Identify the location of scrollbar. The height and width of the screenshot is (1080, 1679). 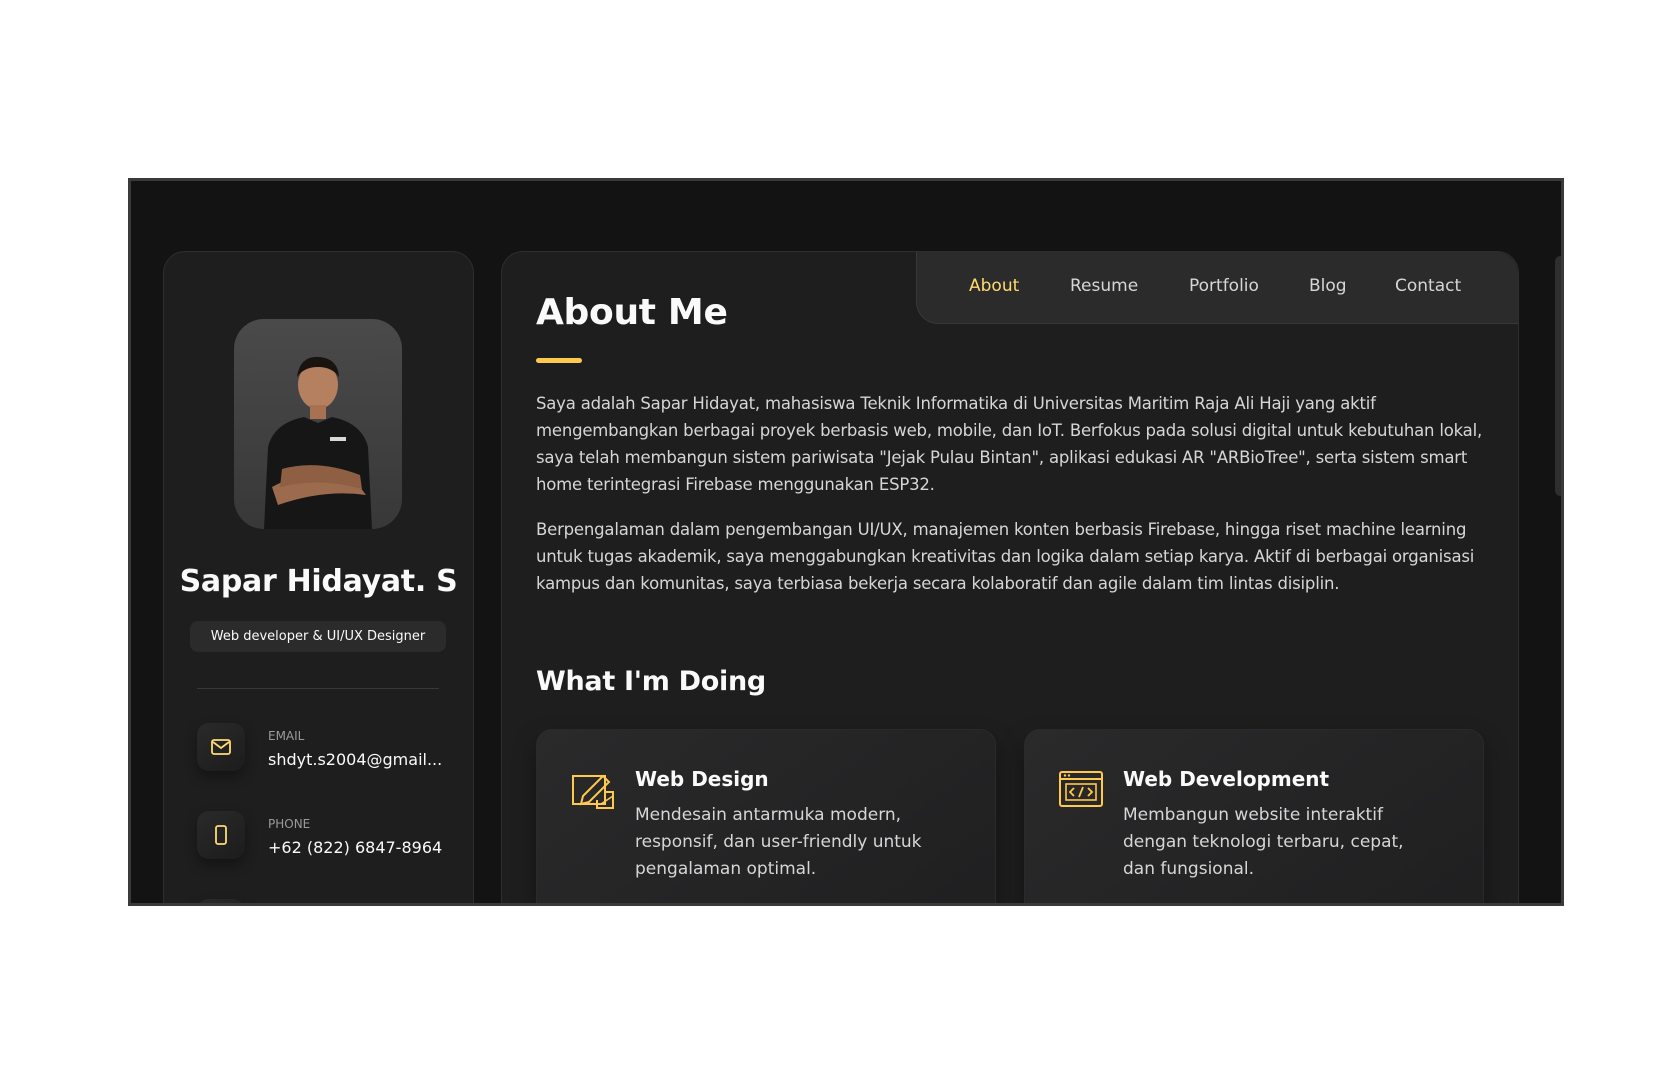
(1558, 376).